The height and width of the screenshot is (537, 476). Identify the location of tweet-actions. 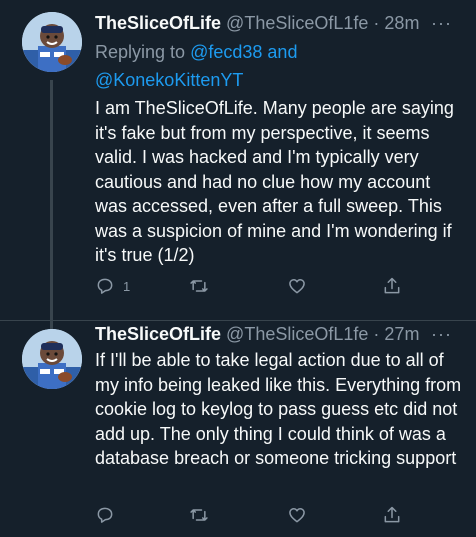
(255, 515).